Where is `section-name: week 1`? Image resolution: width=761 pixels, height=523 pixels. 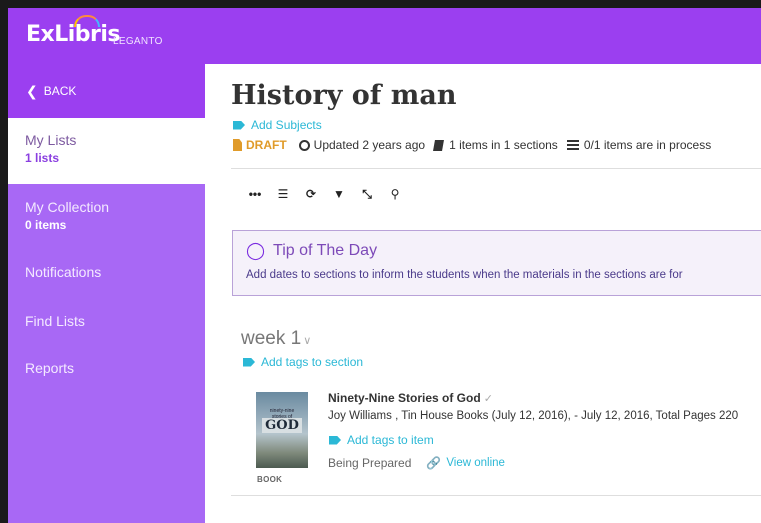
section-name: week 1 is located at coordinates (271, 338).